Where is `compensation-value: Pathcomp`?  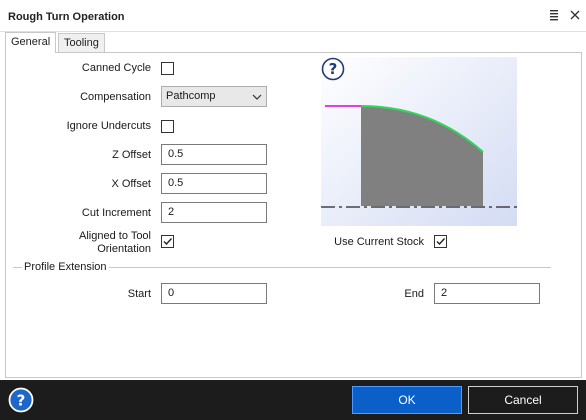
compensation-value: Pathcomp is located at coordinates (191, 96).